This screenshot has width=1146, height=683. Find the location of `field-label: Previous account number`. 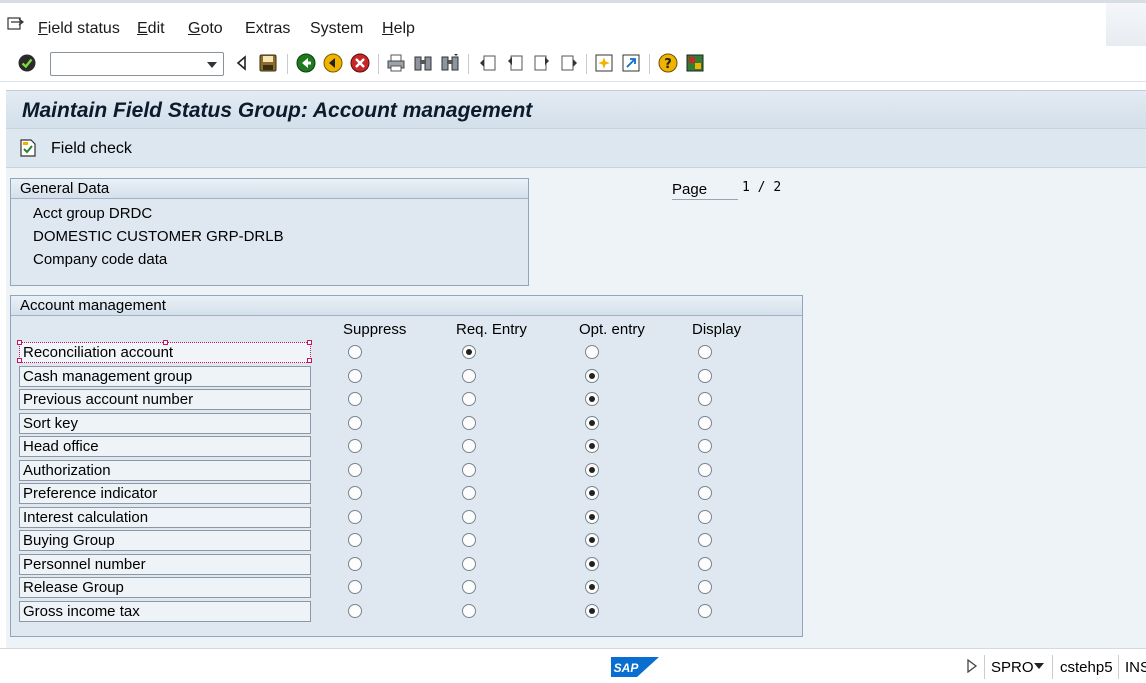

field-label: Previous account number is located at coordinates (165, 399).